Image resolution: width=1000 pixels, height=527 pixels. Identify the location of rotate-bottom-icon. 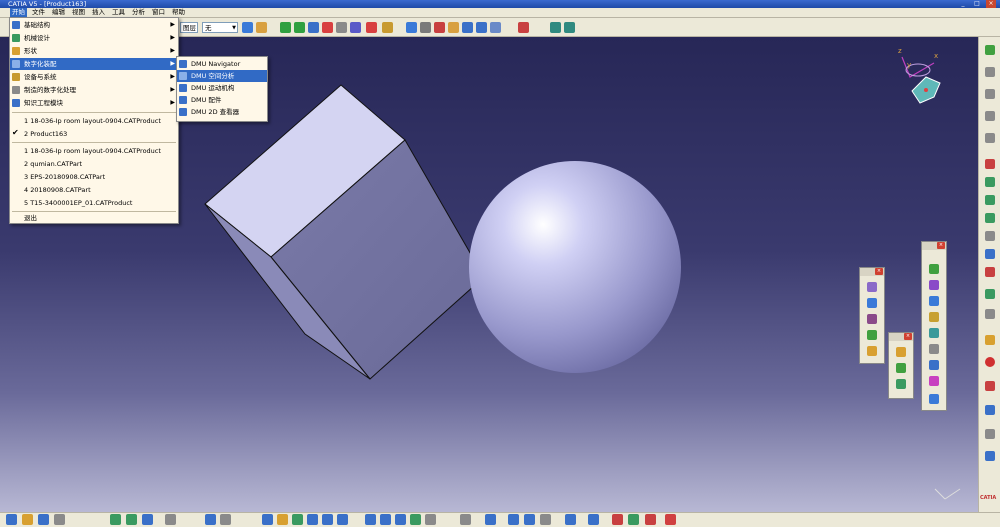
(312, 519).